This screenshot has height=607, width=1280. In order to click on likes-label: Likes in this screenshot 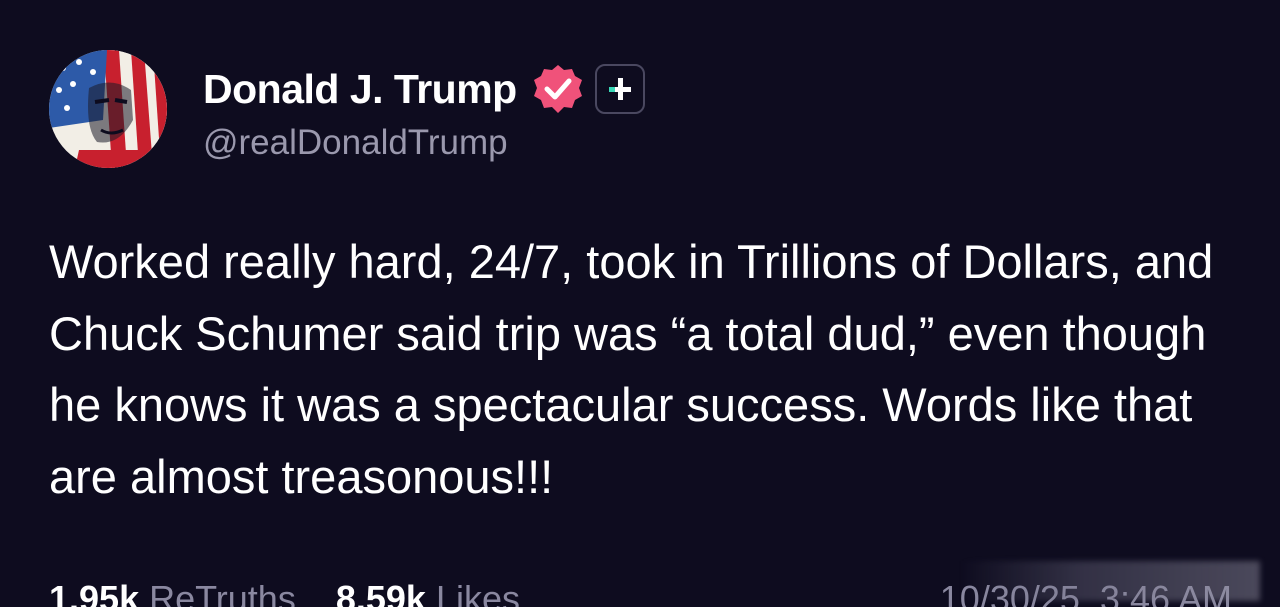, I will do `click(478, 592)`.